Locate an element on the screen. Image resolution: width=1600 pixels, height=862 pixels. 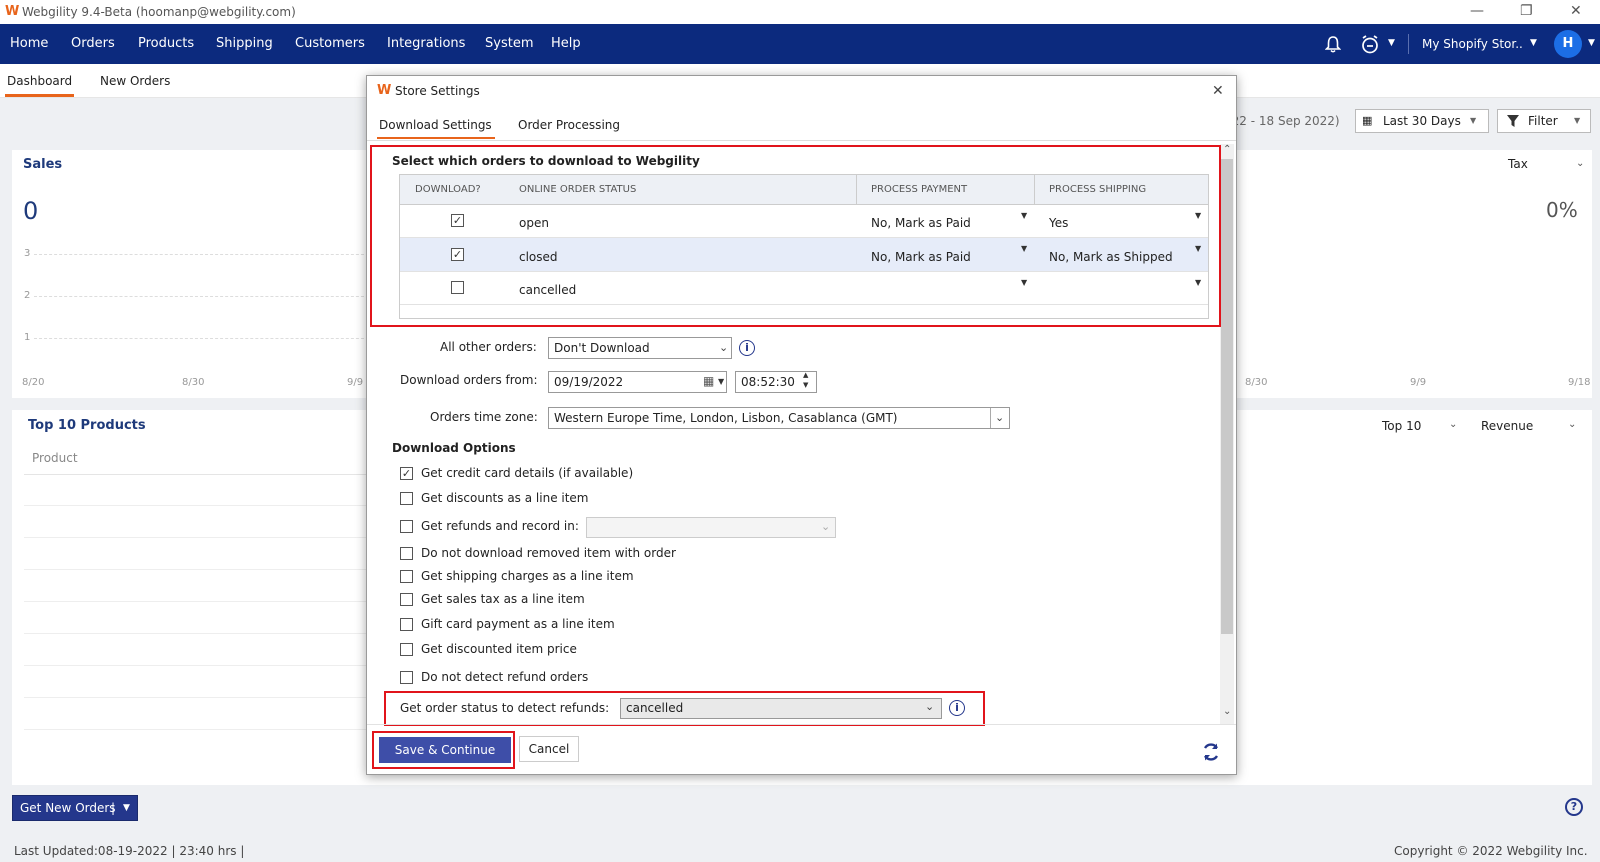
dialog-logo-icon: W is located at coordinates (384, 90).